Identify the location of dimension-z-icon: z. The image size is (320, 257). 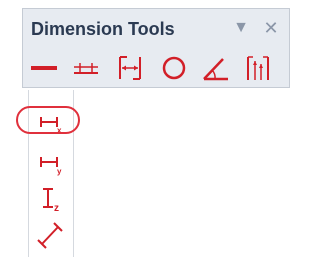
(50, 199).